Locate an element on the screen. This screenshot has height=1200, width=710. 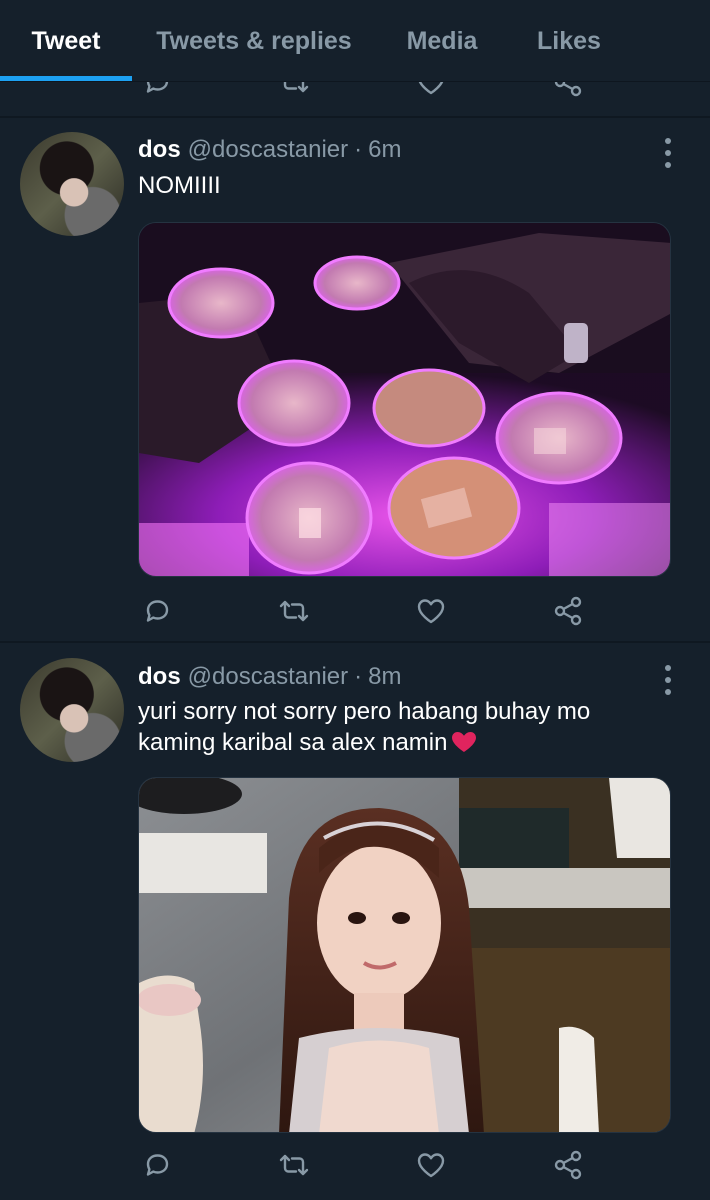
tweet-text: NOMIIII is located at coordinates (179, 185).